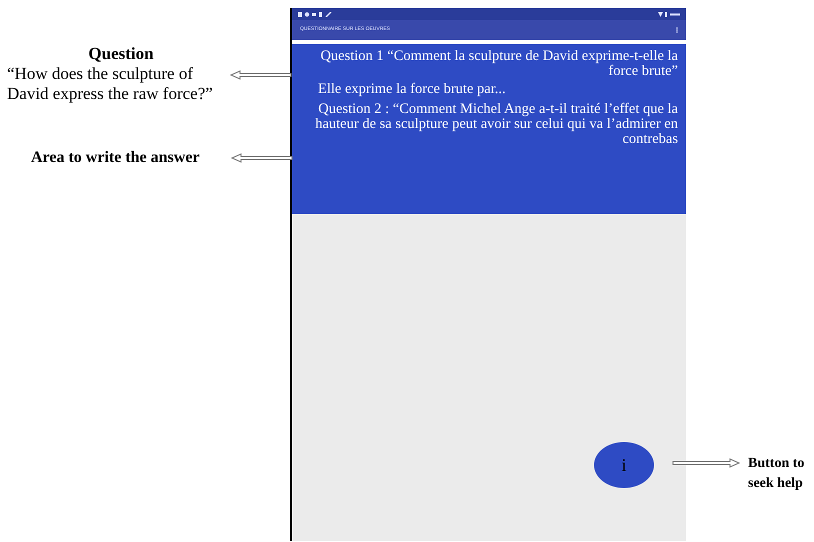  What do you see at coordinates (116, 158) in the screenshot?
I see `annotation-text: Area to write the answer` at bounding box center [116, 158].